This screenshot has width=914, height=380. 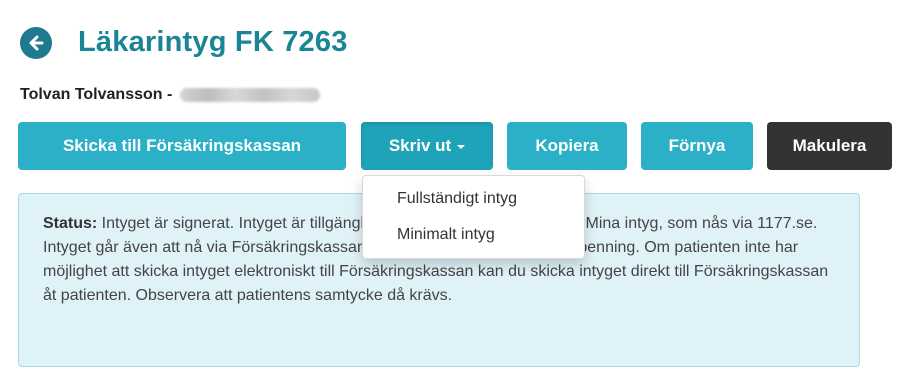 I want to click on copy-label: Kopiera, so click(x=567, y=145).